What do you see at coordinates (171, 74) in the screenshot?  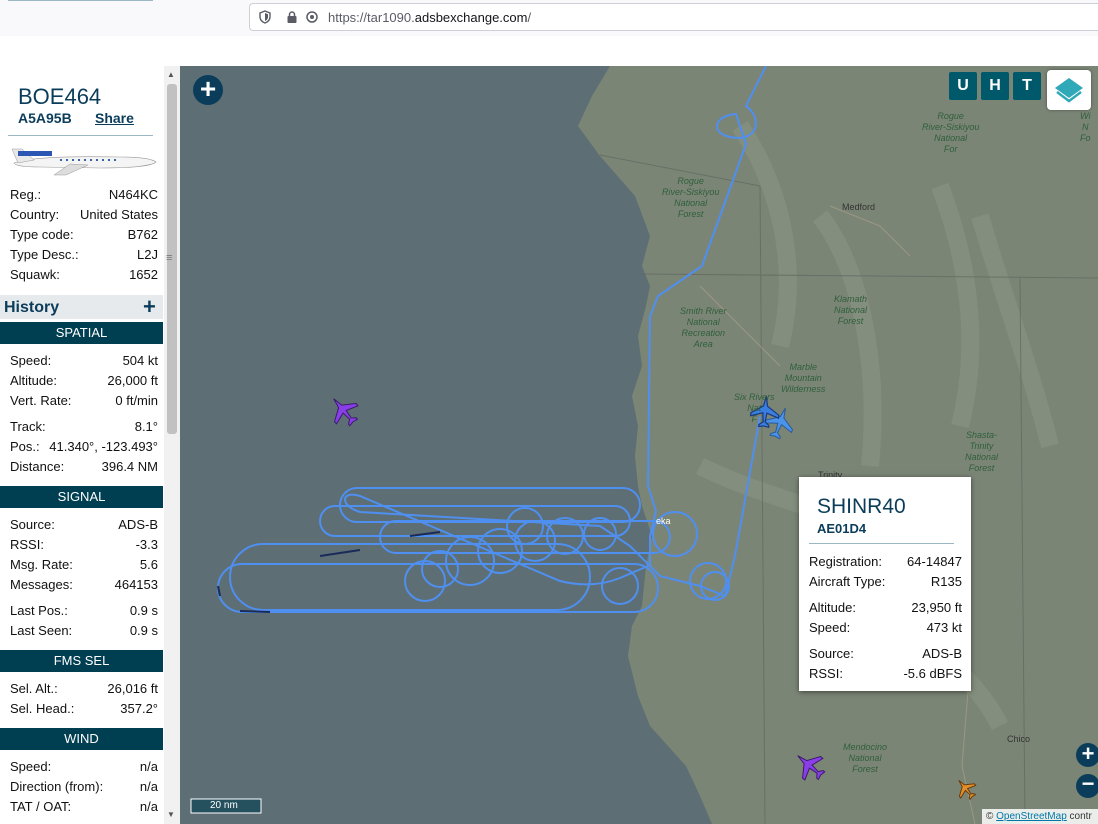 I see `scroll-up-arrow-icon: ▲` at bounding box center [171, 74].